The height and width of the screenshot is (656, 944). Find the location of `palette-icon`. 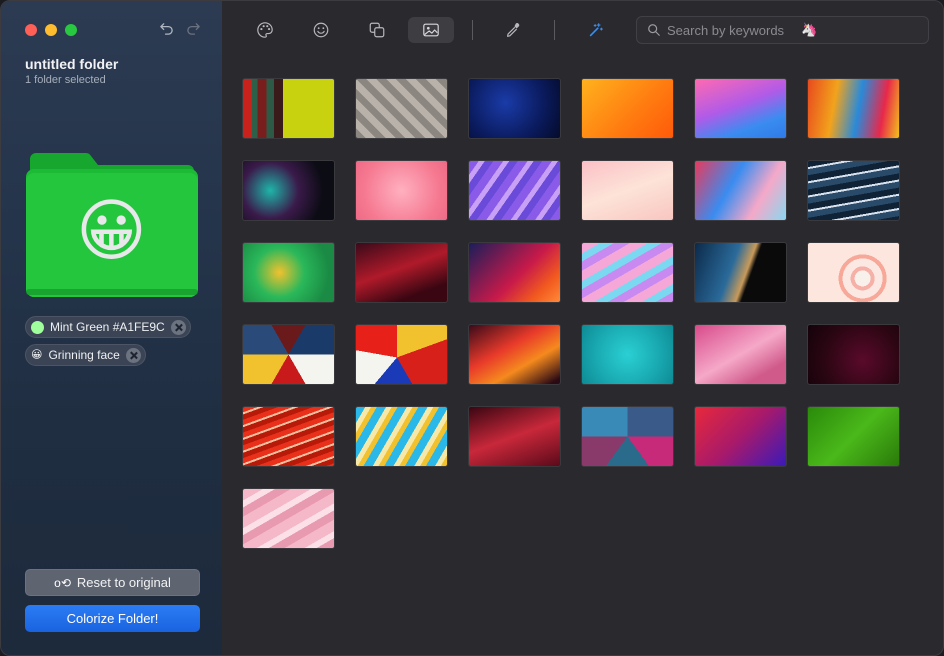

palette-icon is located at coordinates (265, 30).